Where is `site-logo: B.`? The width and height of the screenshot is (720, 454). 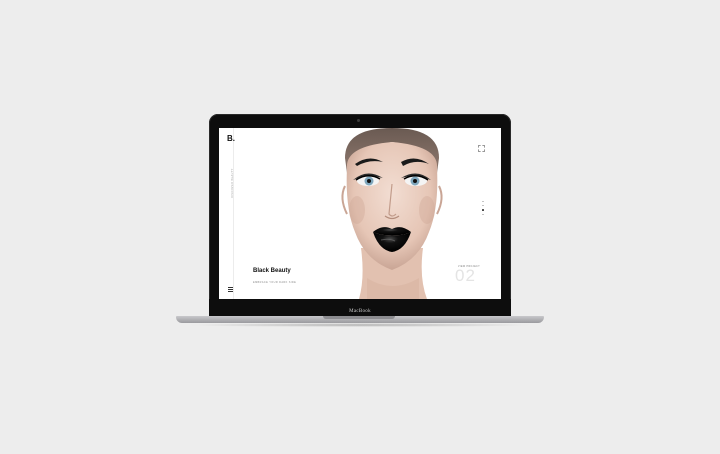 site-logo: B. is located at coordinates (231, 138).